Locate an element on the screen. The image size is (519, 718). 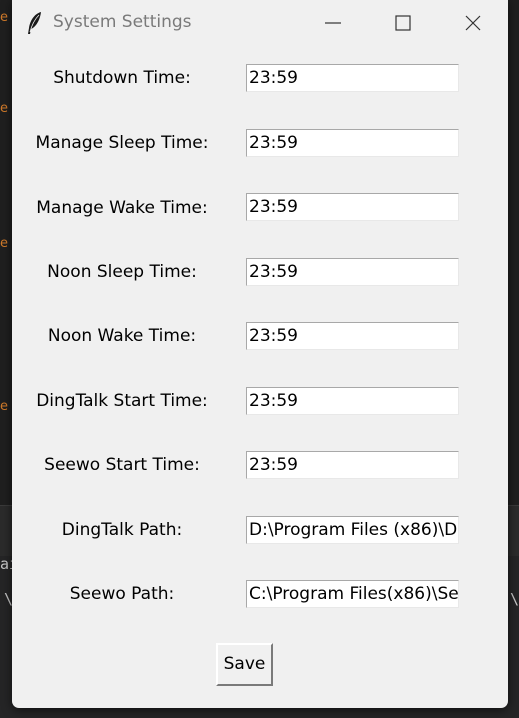
dingtalk-path-label: DingTalk Path: is located at coordinates (122, 530).